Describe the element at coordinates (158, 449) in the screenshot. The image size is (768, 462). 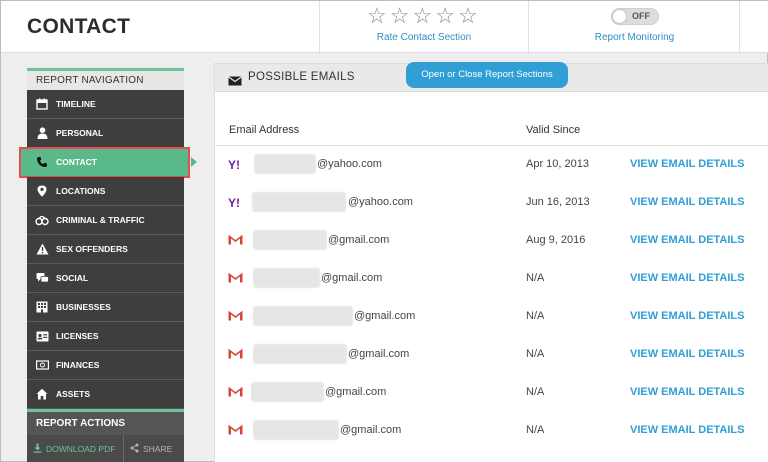
I see `share-label: SHARE` at that location.